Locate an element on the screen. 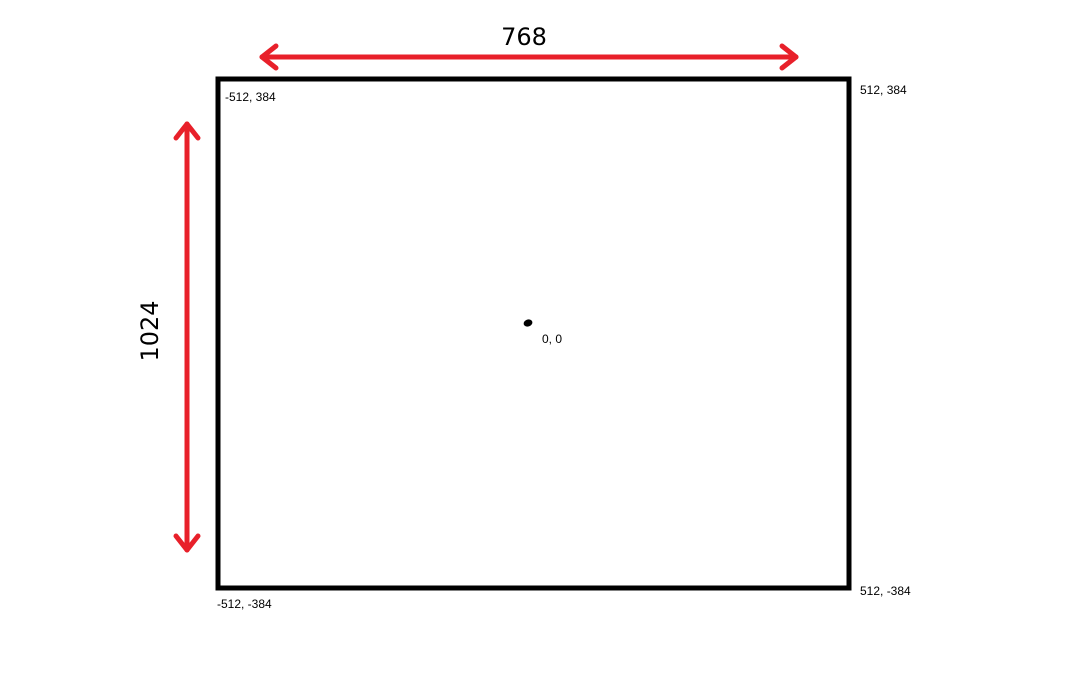 This screenshot has width=1084, height=676. top-left-corner-label: -512, 384 is located at coordinates (250, 97).